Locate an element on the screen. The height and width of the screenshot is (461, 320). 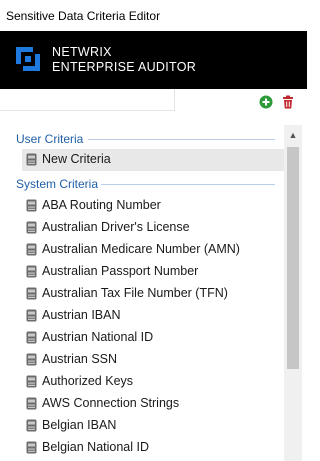
list-item: Australian Tax File Number (TFN) is located at coordinates (153, 294).